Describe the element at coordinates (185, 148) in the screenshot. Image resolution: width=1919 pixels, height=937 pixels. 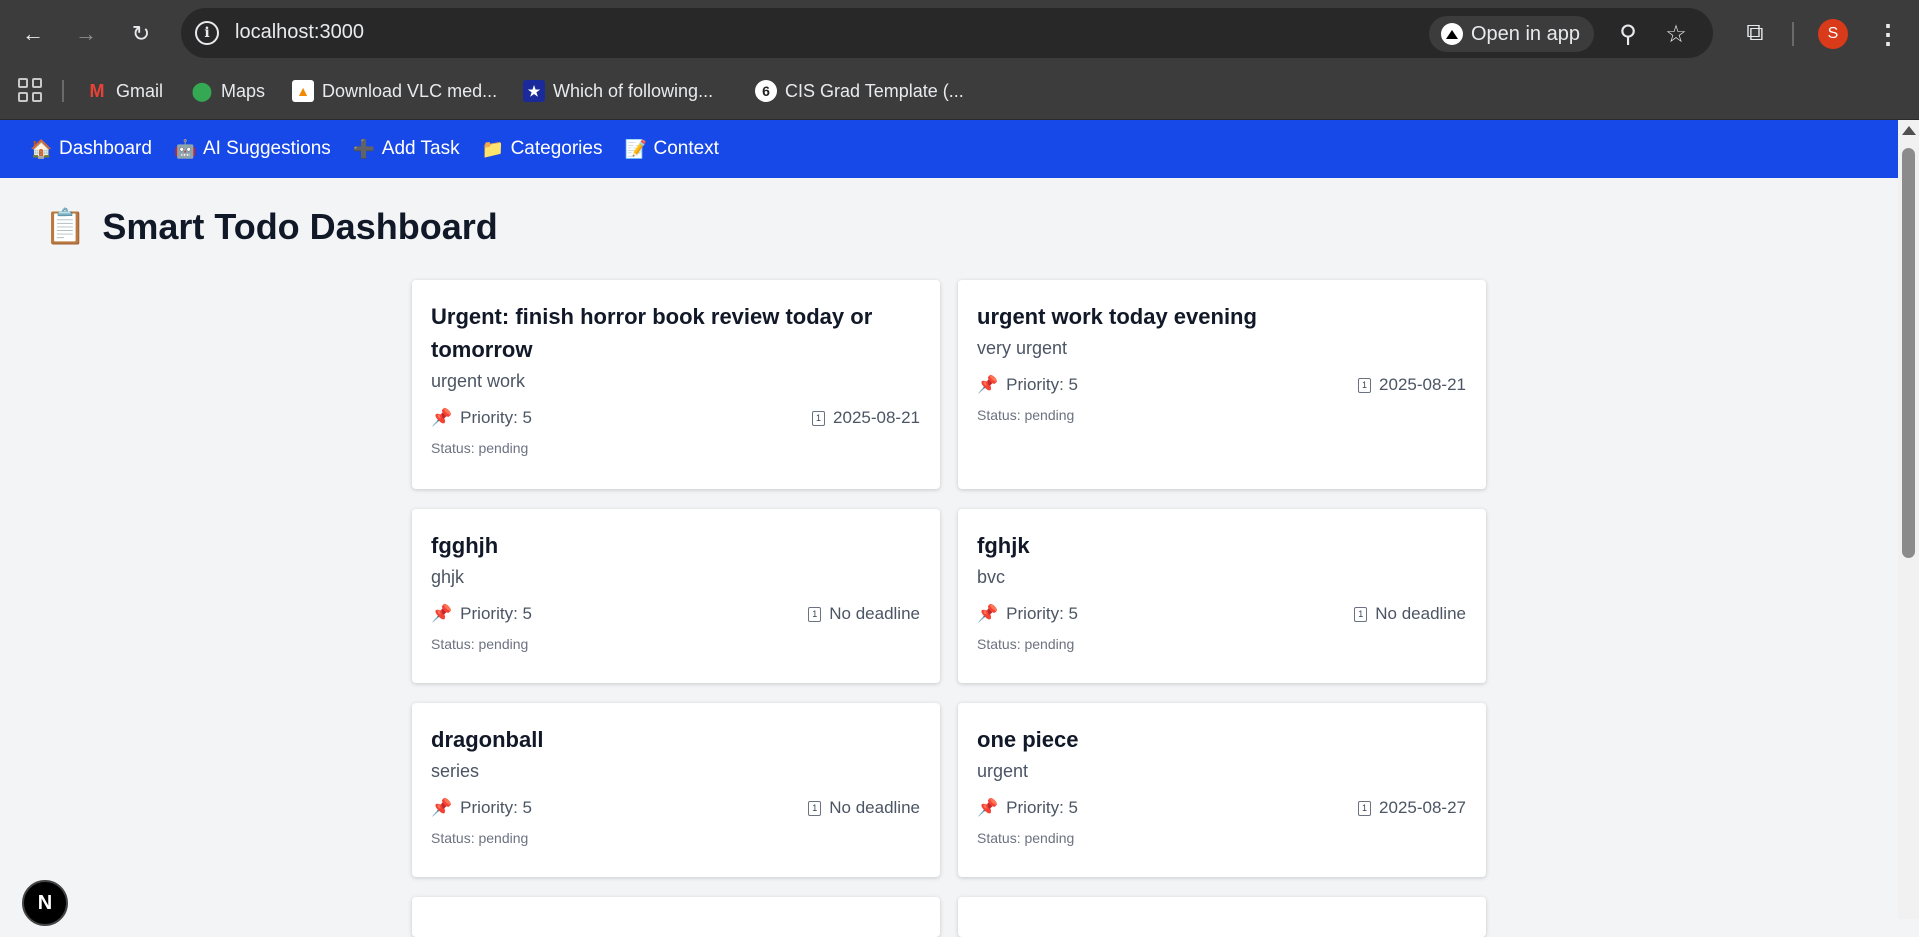
I see `robot-icon: 🤖` at that location.